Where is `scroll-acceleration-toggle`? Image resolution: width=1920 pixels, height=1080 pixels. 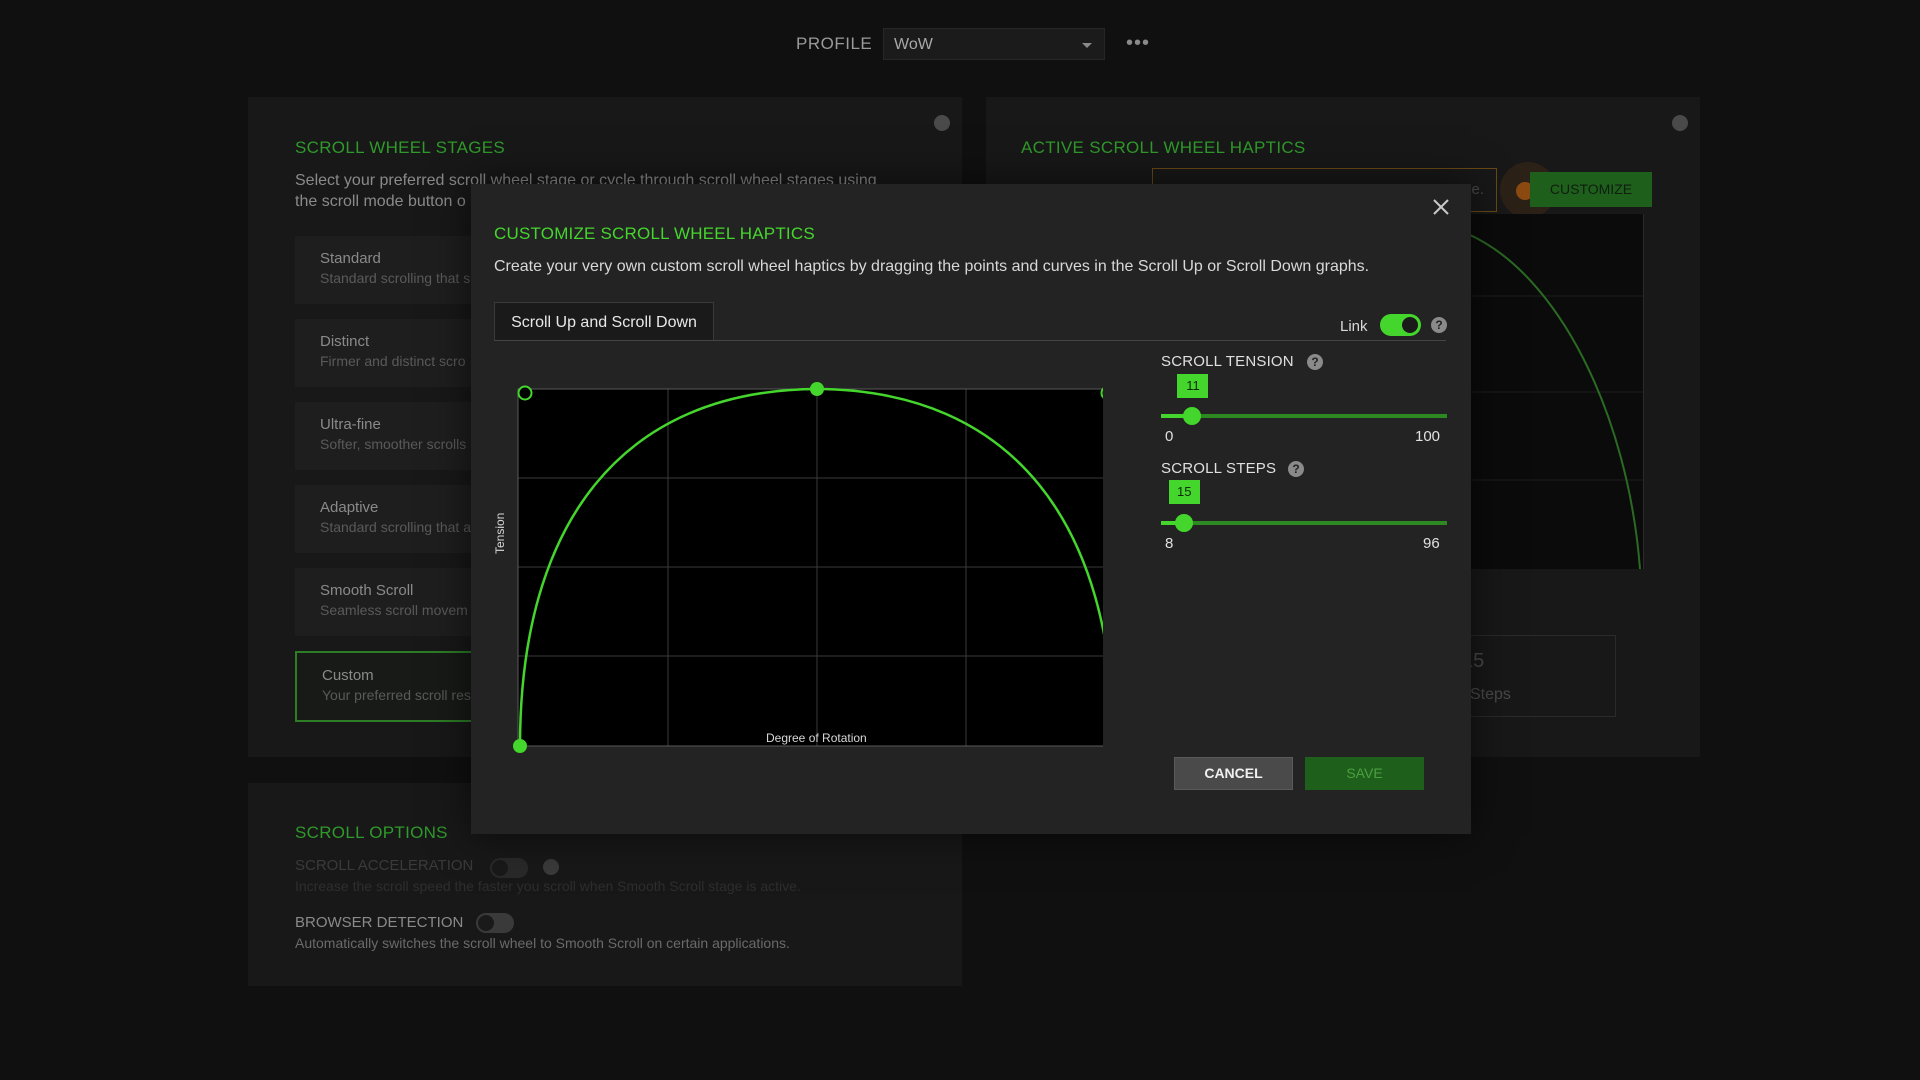
scroll-acceleration-toggle is located at coordinates (509, 868).